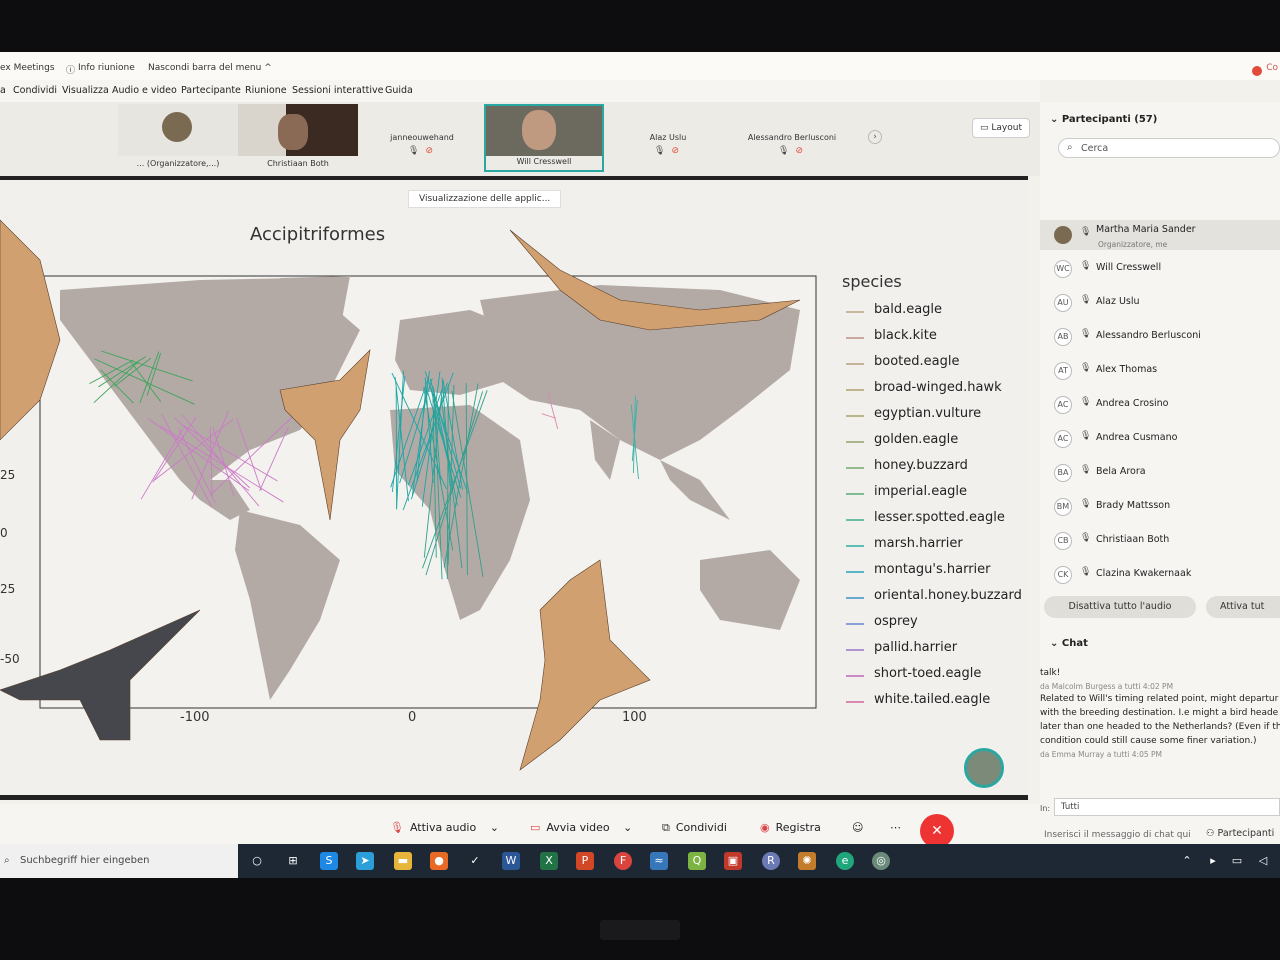  What do you see at coordinates (881, 861) in the screenshot?
I see `webex-icon: ◎` at bounding box center [881, 861].